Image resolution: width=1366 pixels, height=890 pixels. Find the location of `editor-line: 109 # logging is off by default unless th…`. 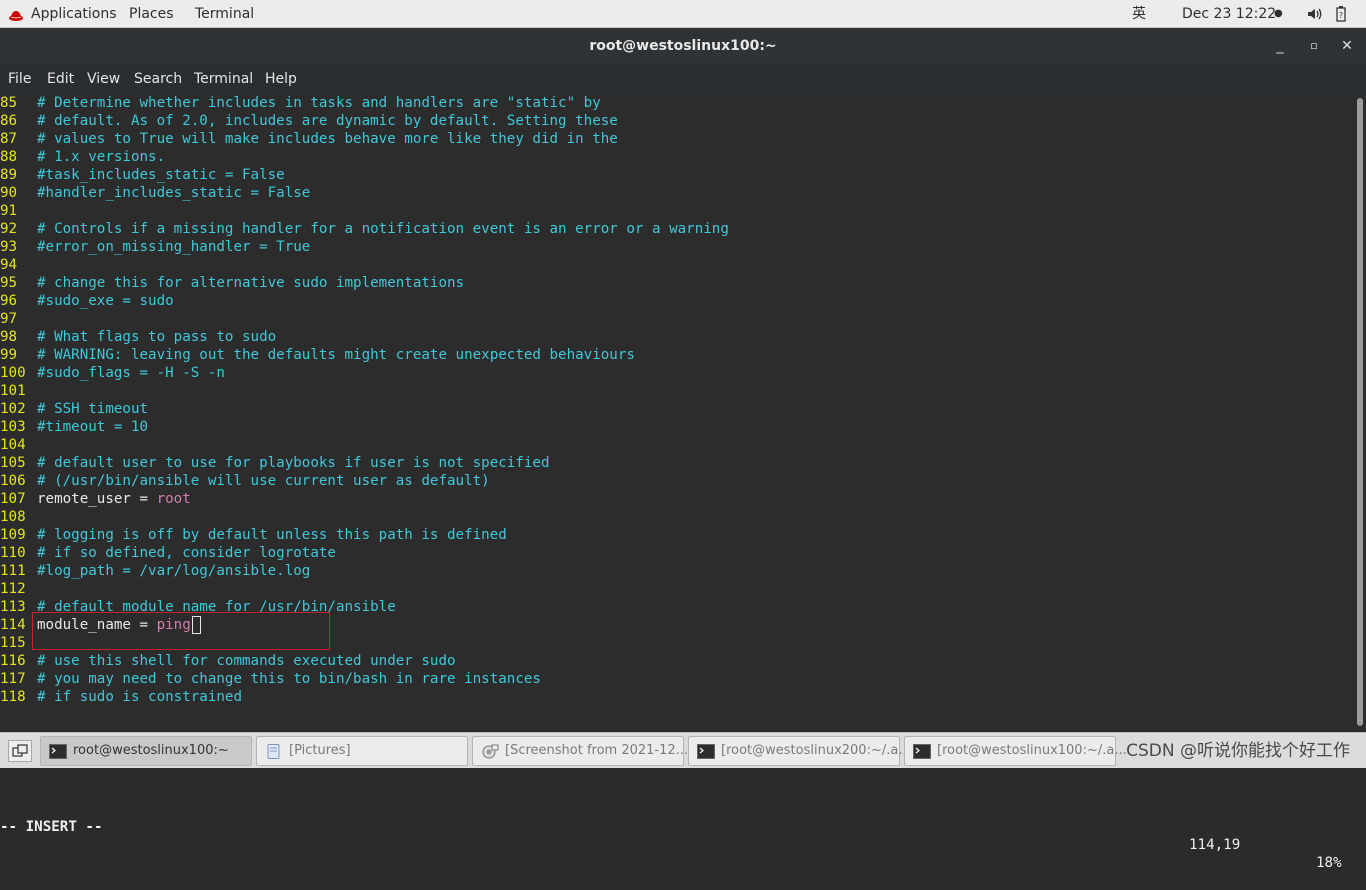

editor-line: 109 # logging is off by default unless th… is located at coordinates (253, 535).